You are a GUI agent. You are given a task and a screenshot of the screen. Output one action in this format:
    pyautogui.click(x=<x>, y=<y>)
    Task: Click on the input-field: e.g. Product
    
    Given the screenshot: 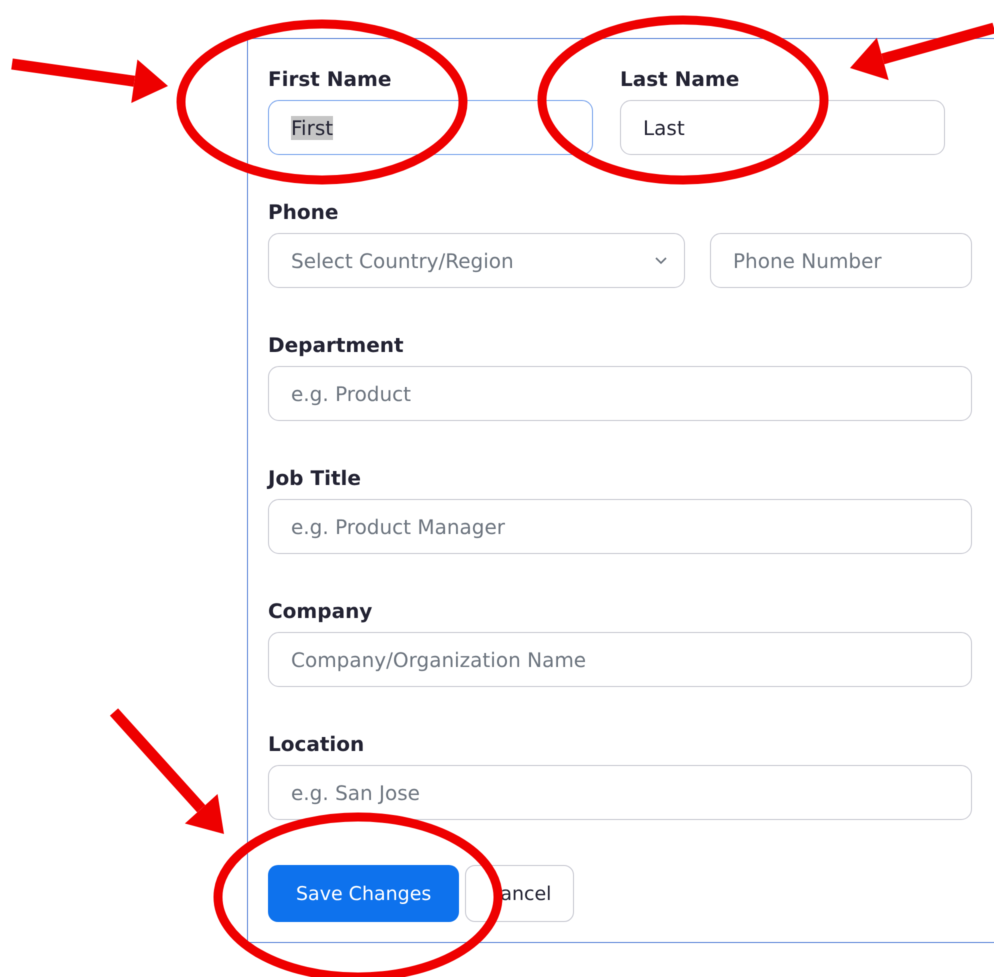 What is the action you would take?
    pyautogui.click(x=620, y=393)
    